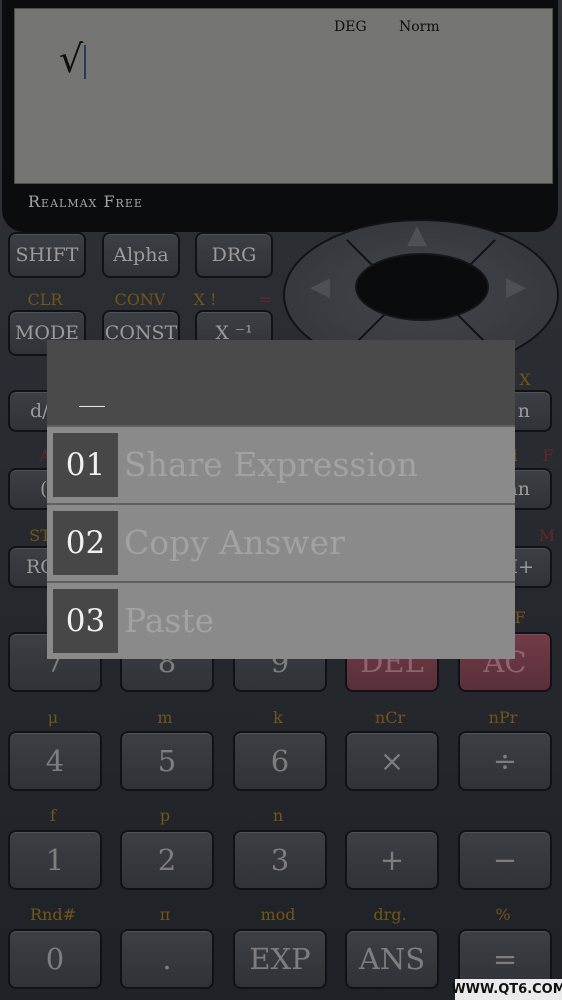 The image size is (562, 1000). I want to click on menu-item-number: 01, so click(85, 465).